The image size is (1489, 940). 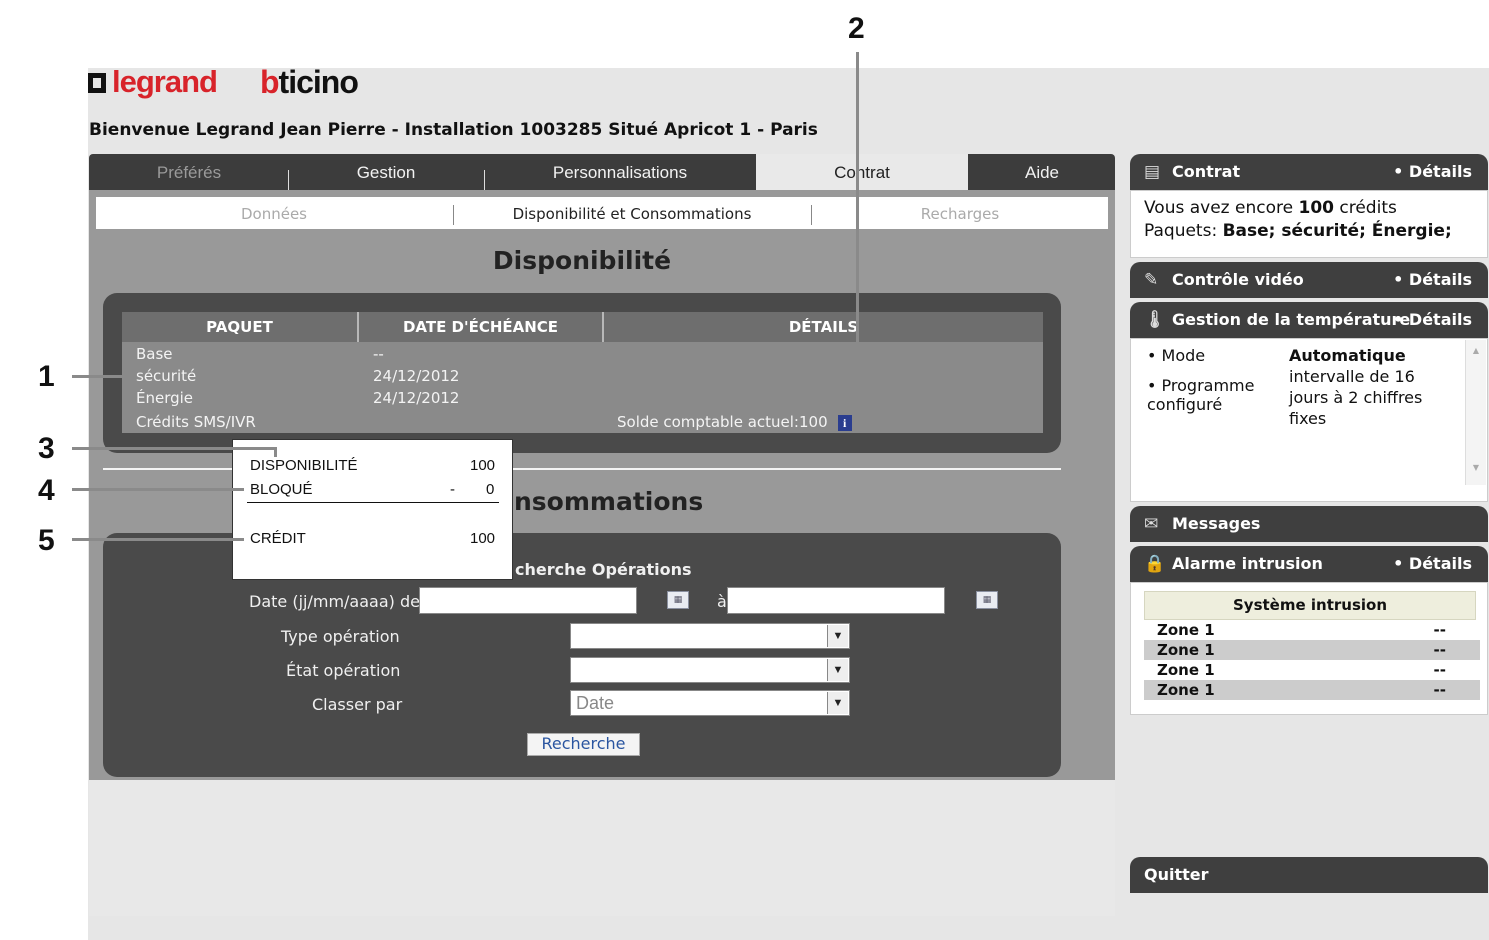 I want to click on popup-credit-value: 100, so click(x=483, y=538).